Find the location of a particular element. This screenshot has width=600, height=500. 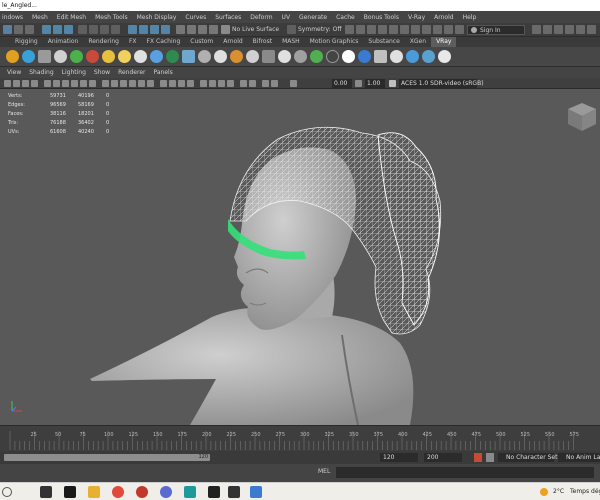

menu-mesh: Mesh is located at coordinates (40, 17).